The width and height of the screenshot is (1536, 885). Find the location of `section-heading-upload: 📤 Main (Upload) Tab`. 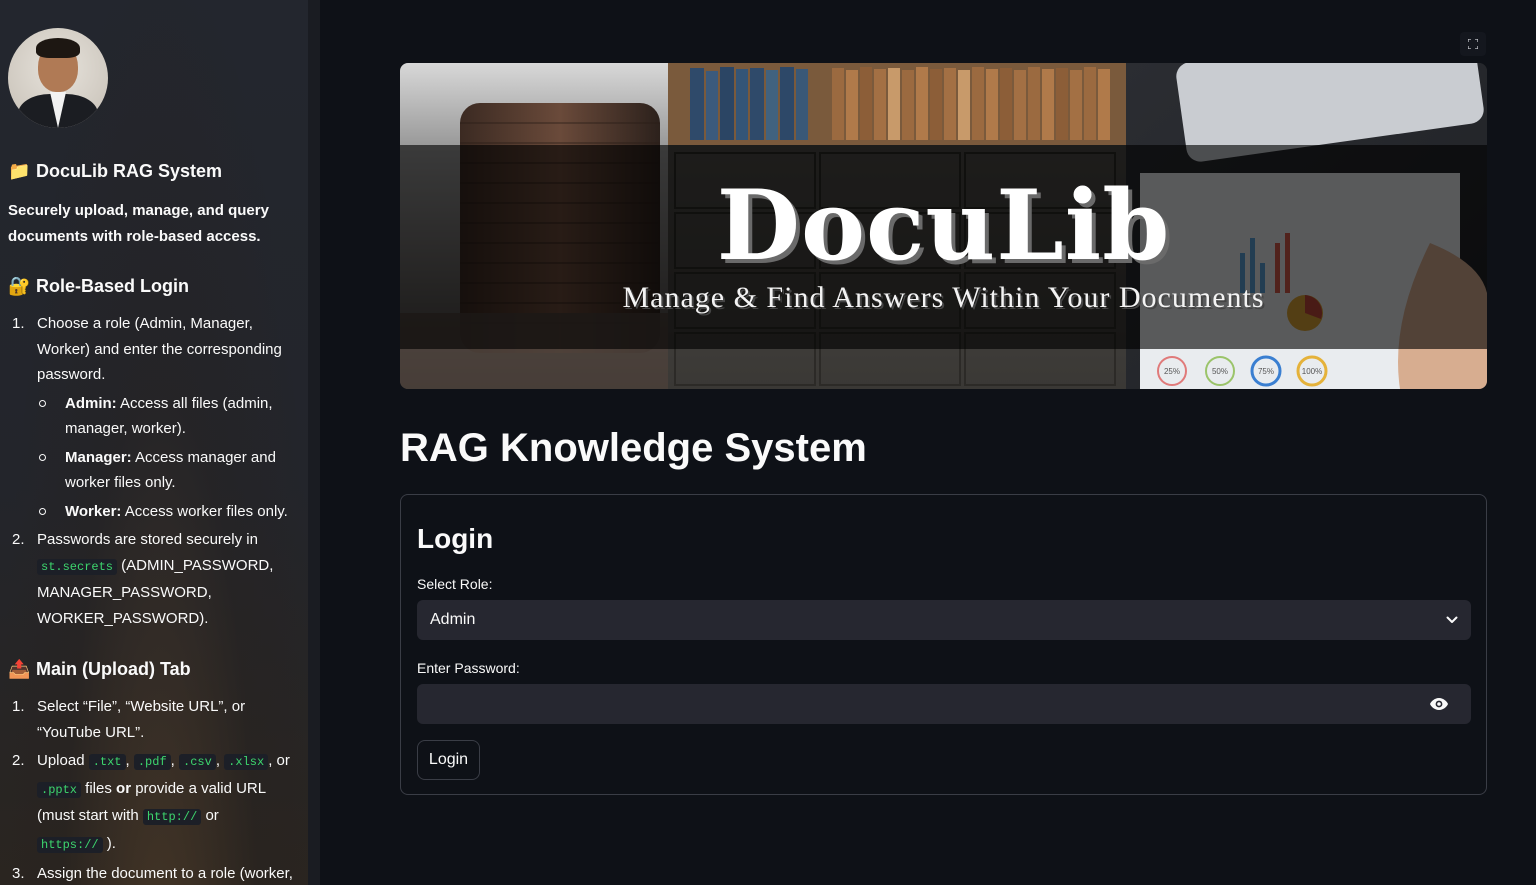

section-heading-upload: 📤 Main (Upload) Tab is located at coordinates (153, 669).